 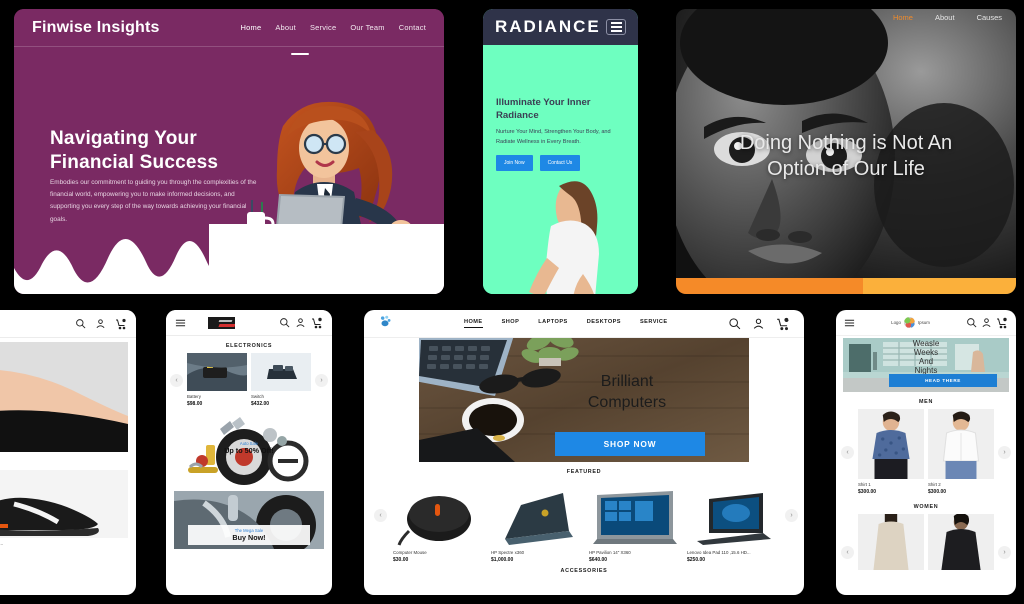 I want to click on paw-logo-glyph, so click(x=385, y=321).